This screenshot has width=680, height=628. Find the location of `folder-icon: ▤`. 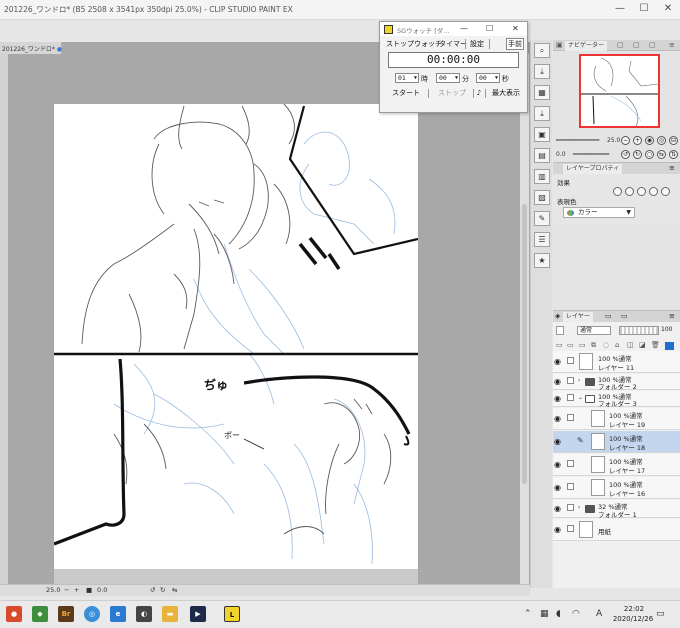

folder-icon: ▤ is located at coordinates (542, 155).